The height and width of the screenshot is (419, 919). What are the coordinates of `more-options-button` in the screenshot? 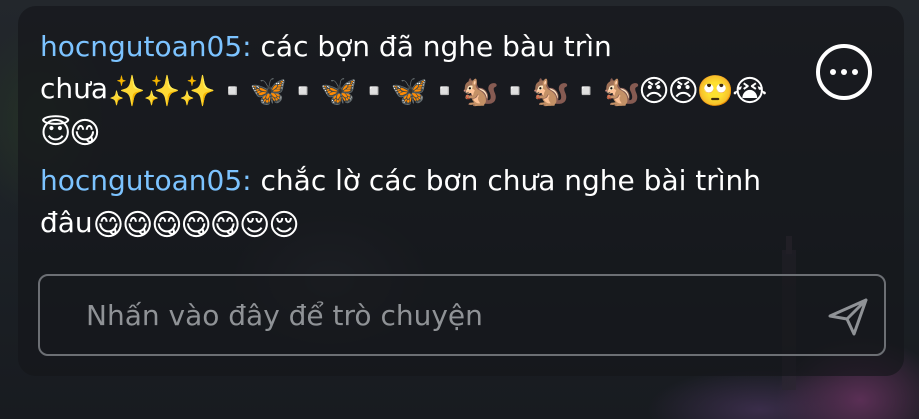 It's located at (844, 72).